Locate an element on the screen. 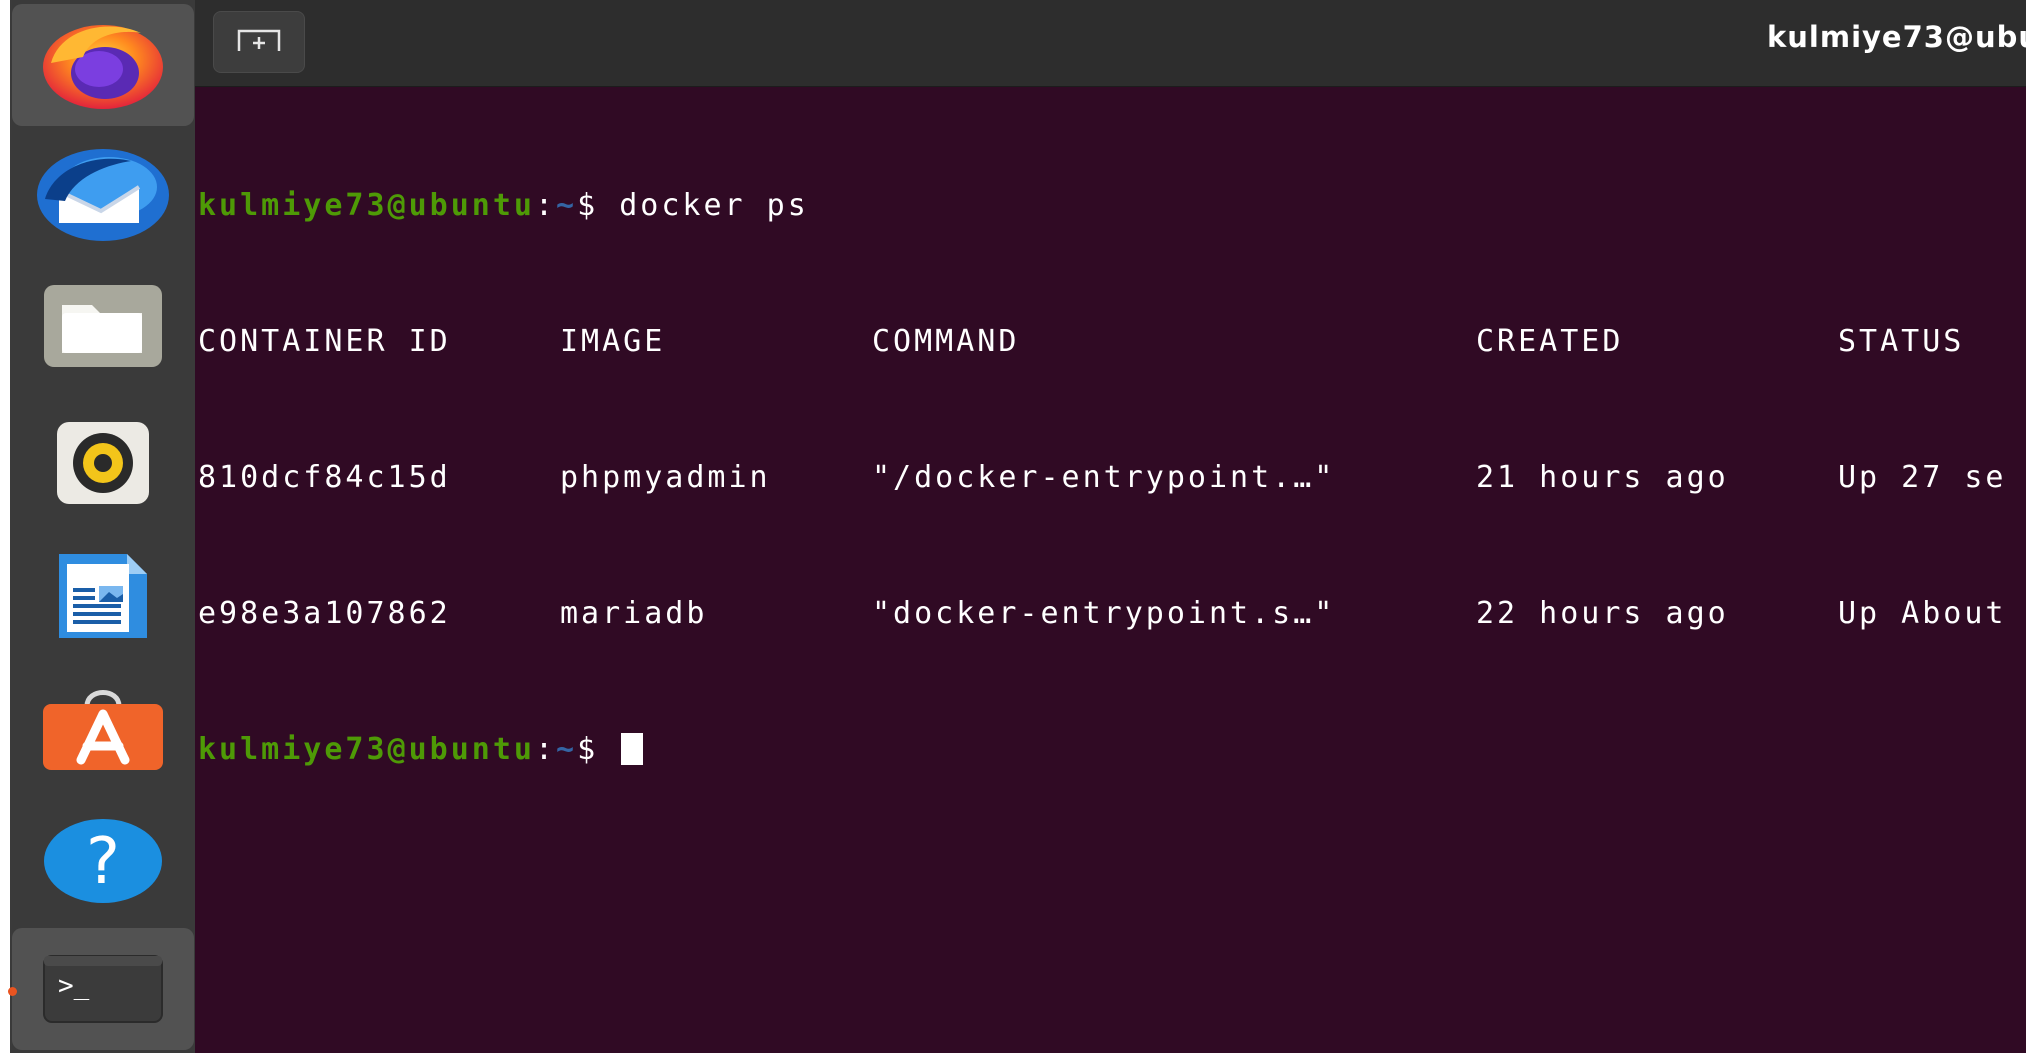 The image size is (2026, 1053). cell-container-id: 810dcf84c15d is located at coordinates (324, 477).